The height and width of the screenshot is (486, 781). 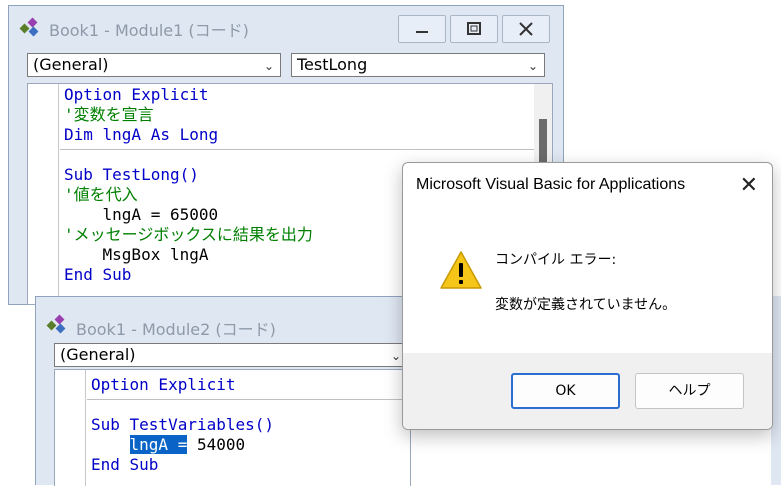 I want to click on restore-icon, so click(x=474, y=28).